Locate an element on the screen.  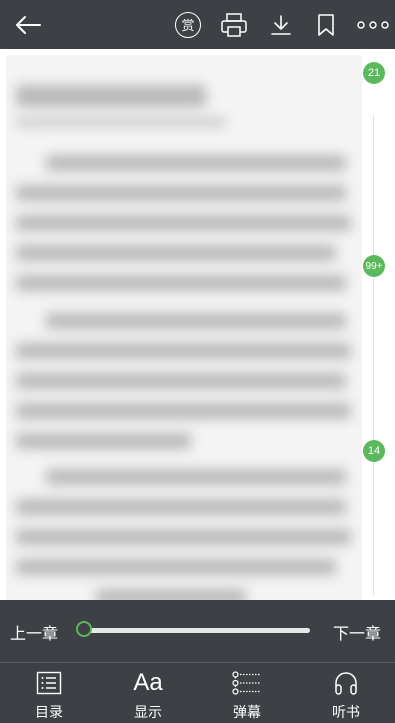
nav-item-danmaku: 弹幕 is located at coordinates (247, 693).